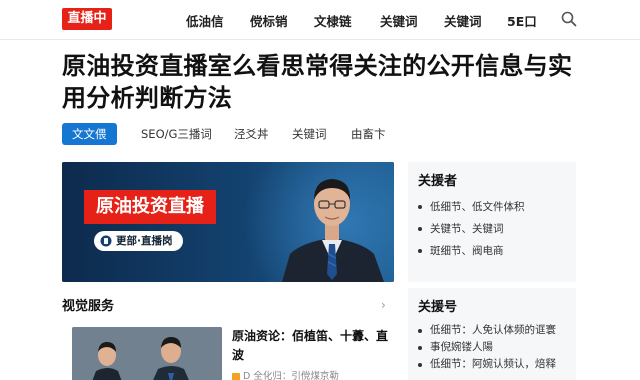 This screenshot has height=380, width=640. Describe the element at coordinates (487, 330) in the screenshot. I see `list-item: 低细节：人免认体频的诓寰` at that location.